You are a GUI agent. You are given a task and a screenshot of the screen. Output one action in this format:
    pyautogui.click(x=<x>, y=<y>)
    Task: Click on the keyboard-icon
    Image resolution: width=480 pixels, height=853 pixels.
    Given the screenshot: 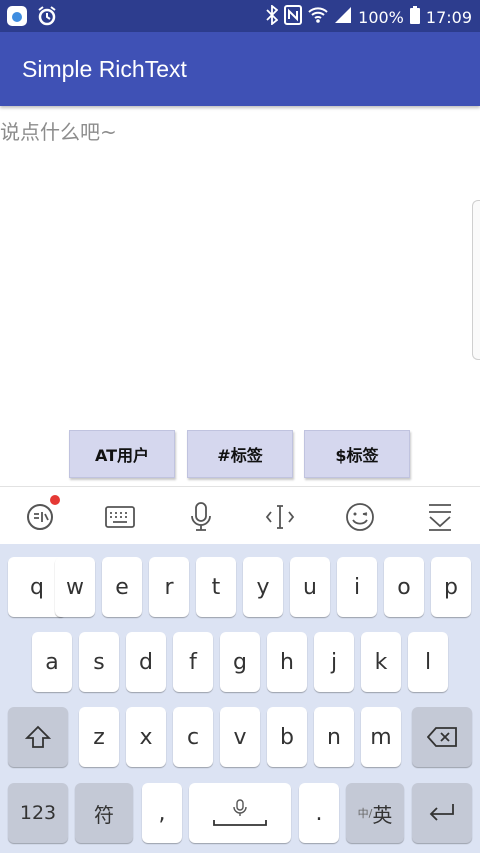 What is the action you would take?
    pyautogui.click(x=120, y=517)
    